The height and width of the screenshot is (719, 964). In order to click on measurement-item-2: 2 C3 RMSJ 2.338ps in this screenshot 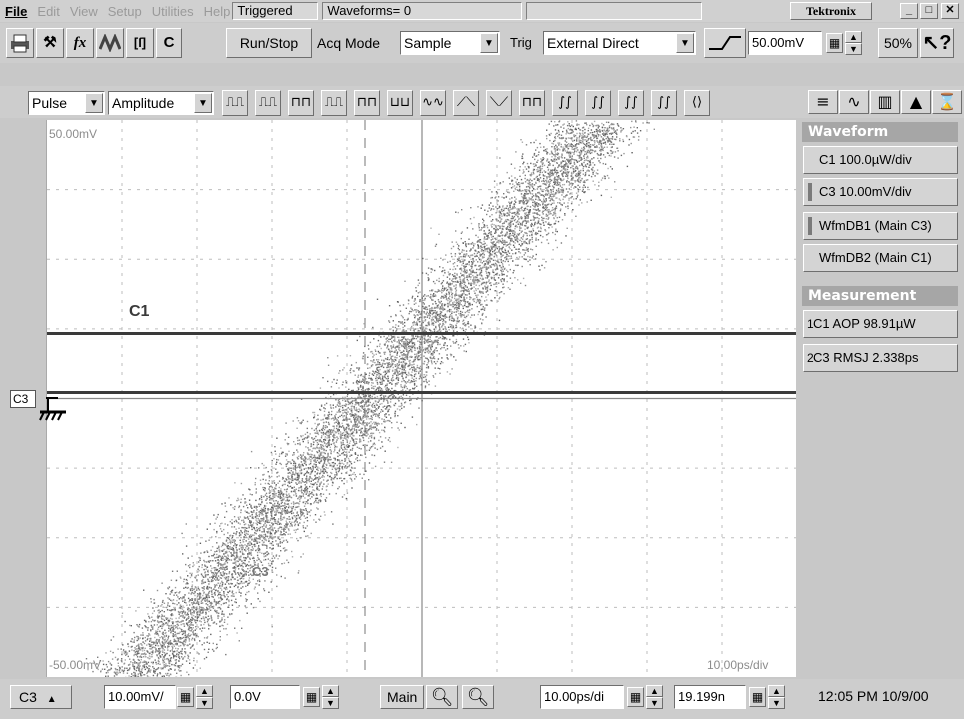, I will do `click(880, 358)`.